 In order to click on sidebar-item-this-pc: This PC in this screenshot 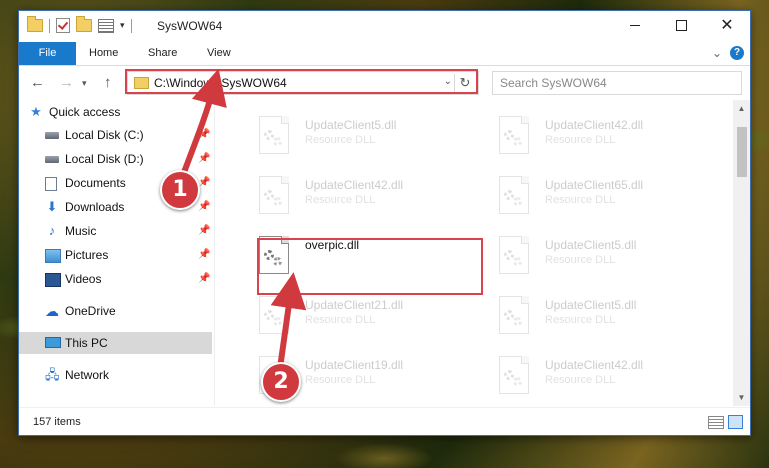, I will do `click(115, 343)`.